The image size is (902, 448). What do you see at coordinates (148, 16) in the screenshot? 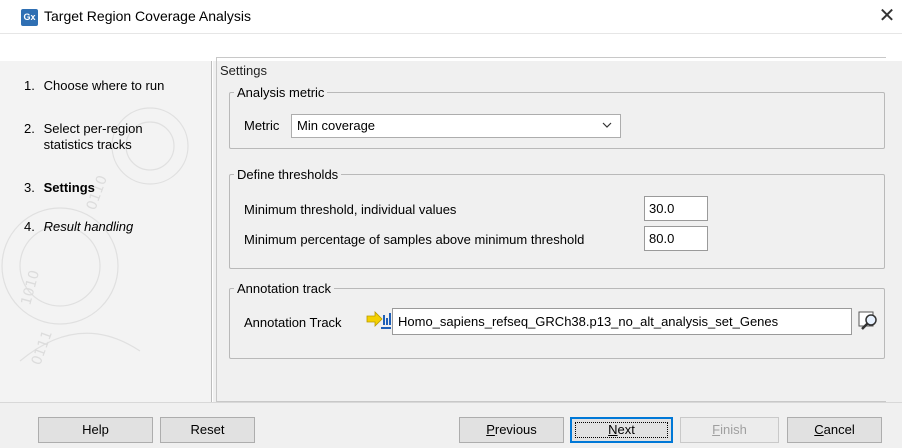
I see `window-title: Target Region Coverage Analysis` at bounding box center [148, 16].